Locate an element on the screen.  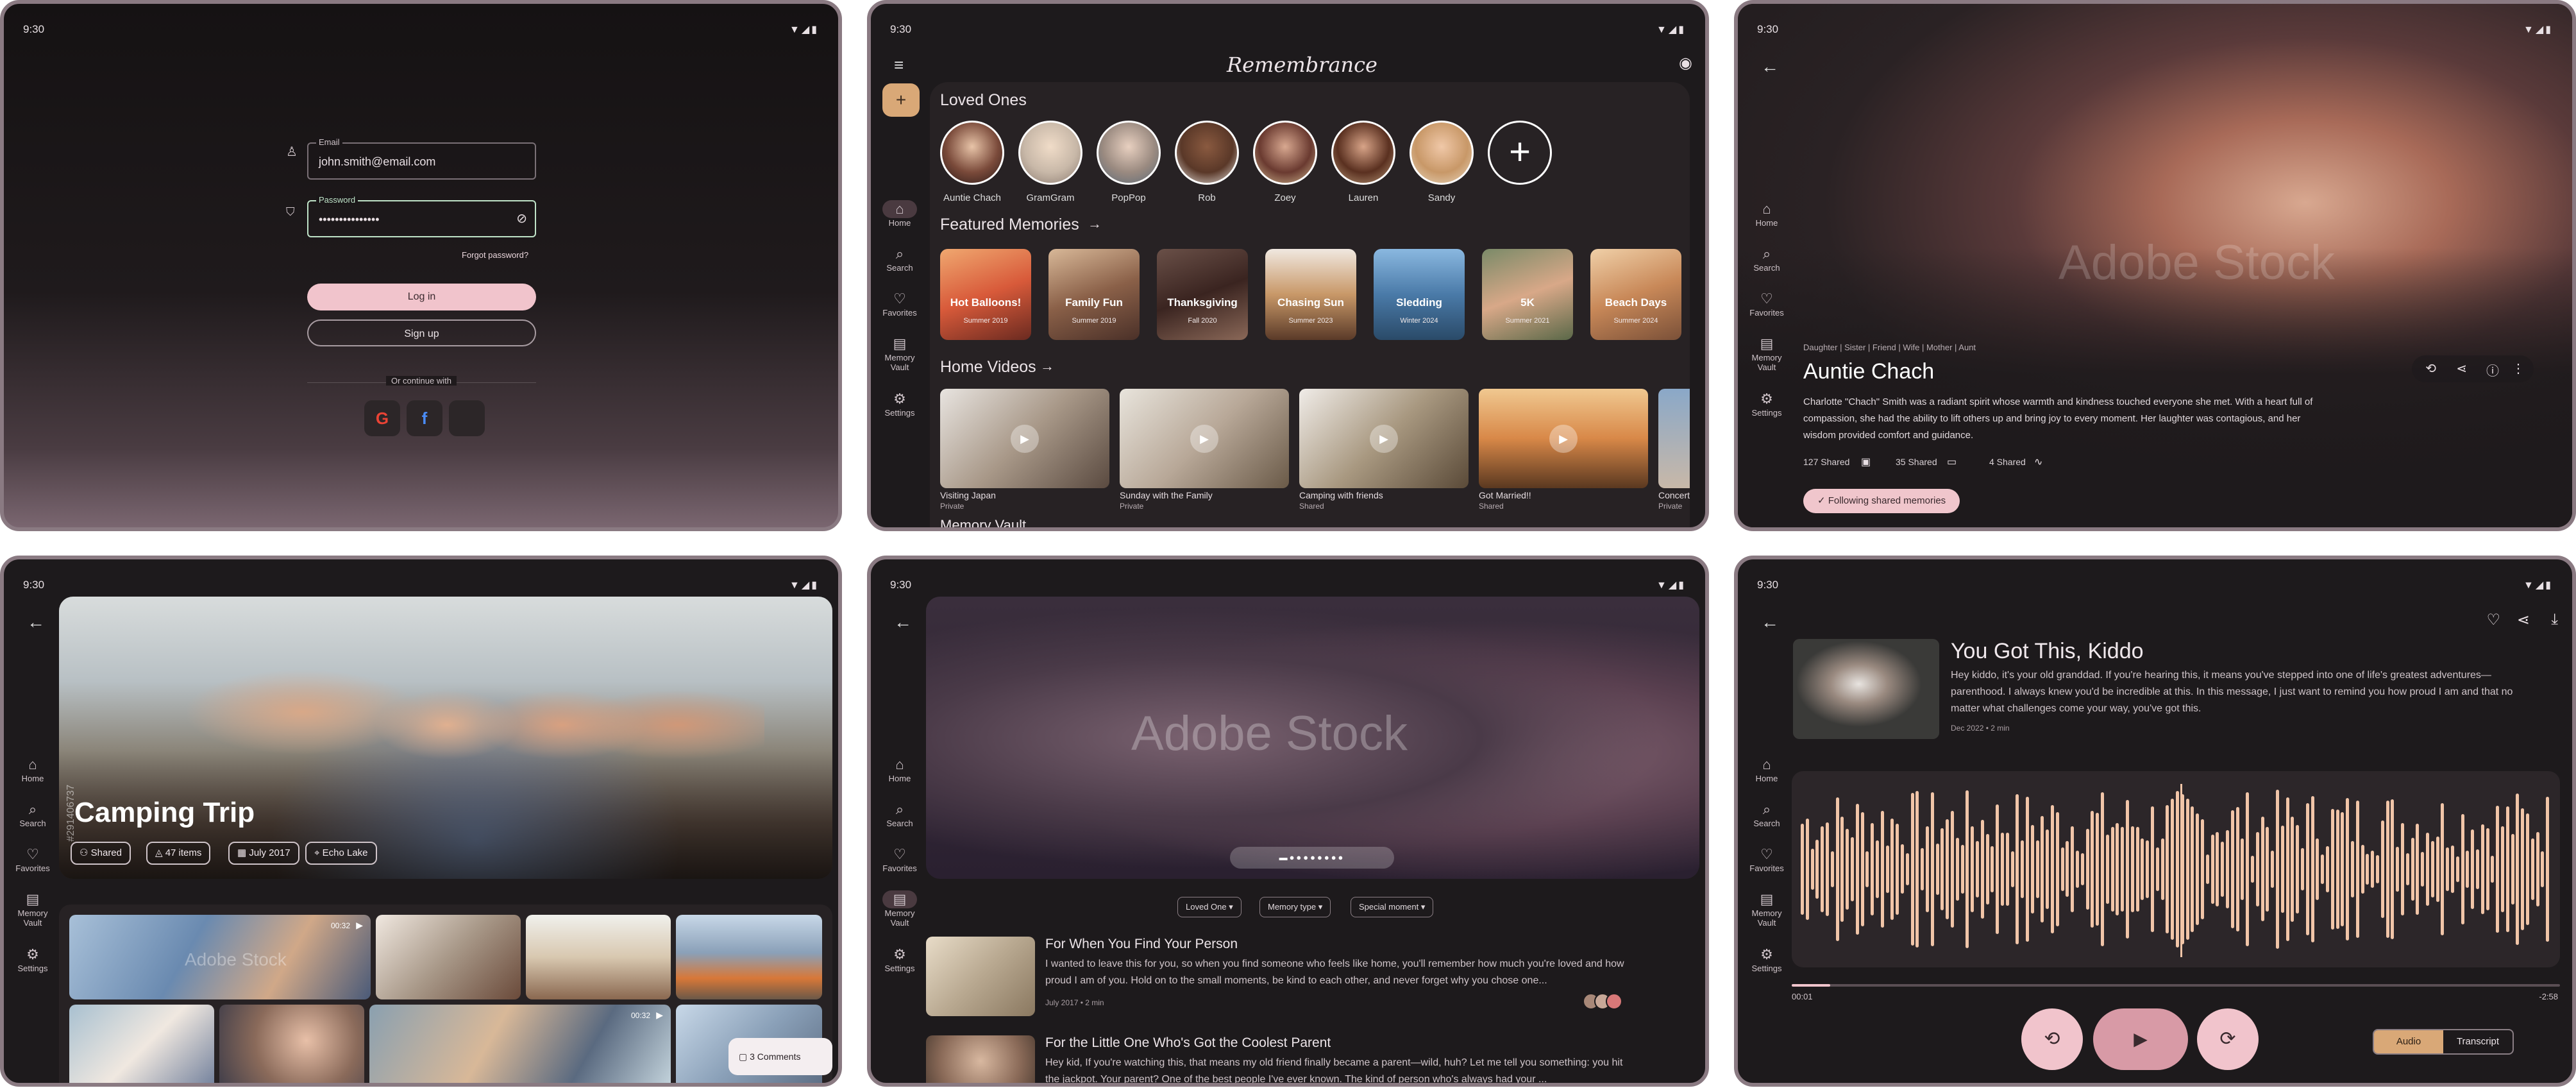
home-videos-title: Home Videos is located at coordinates (988, 367).